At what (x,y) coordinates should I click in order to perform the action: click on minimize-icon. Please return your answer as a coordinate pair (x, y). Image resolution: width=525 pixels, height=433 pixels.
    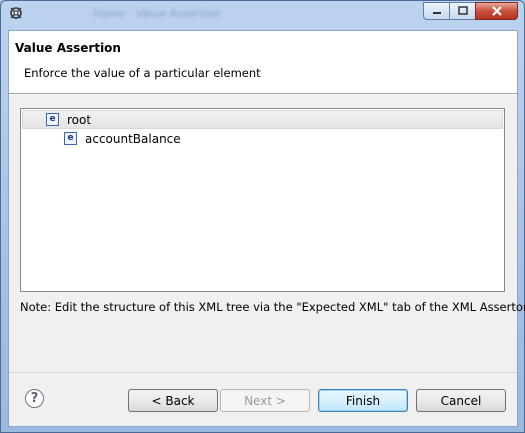
    Looking at the image, I should click on (436, 13).